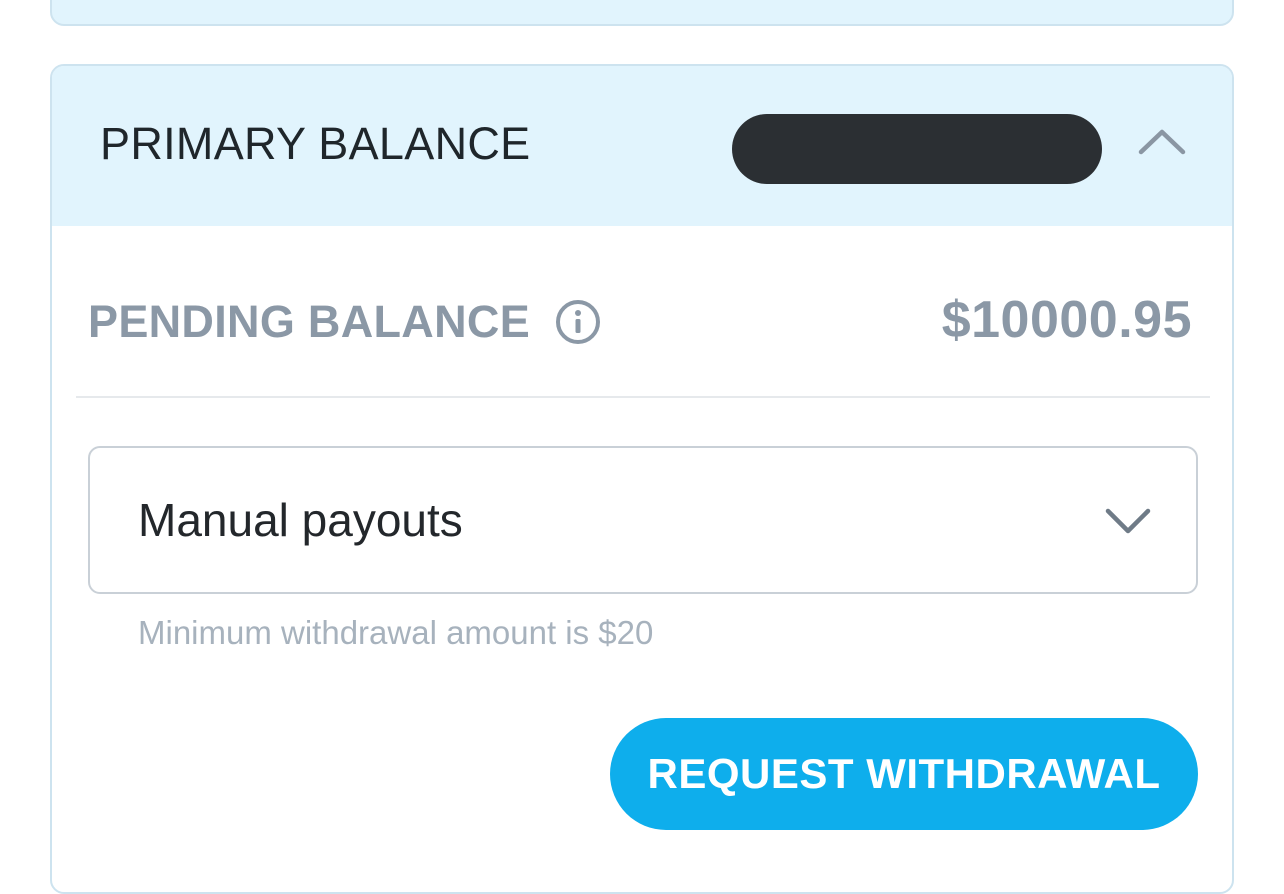 The height and width of the screenshot is (894, 1284). What do you see at coordinates (1128, 521) in the screenshot?
I see `chevron-down-icon` at bounding box center [1128, 521].